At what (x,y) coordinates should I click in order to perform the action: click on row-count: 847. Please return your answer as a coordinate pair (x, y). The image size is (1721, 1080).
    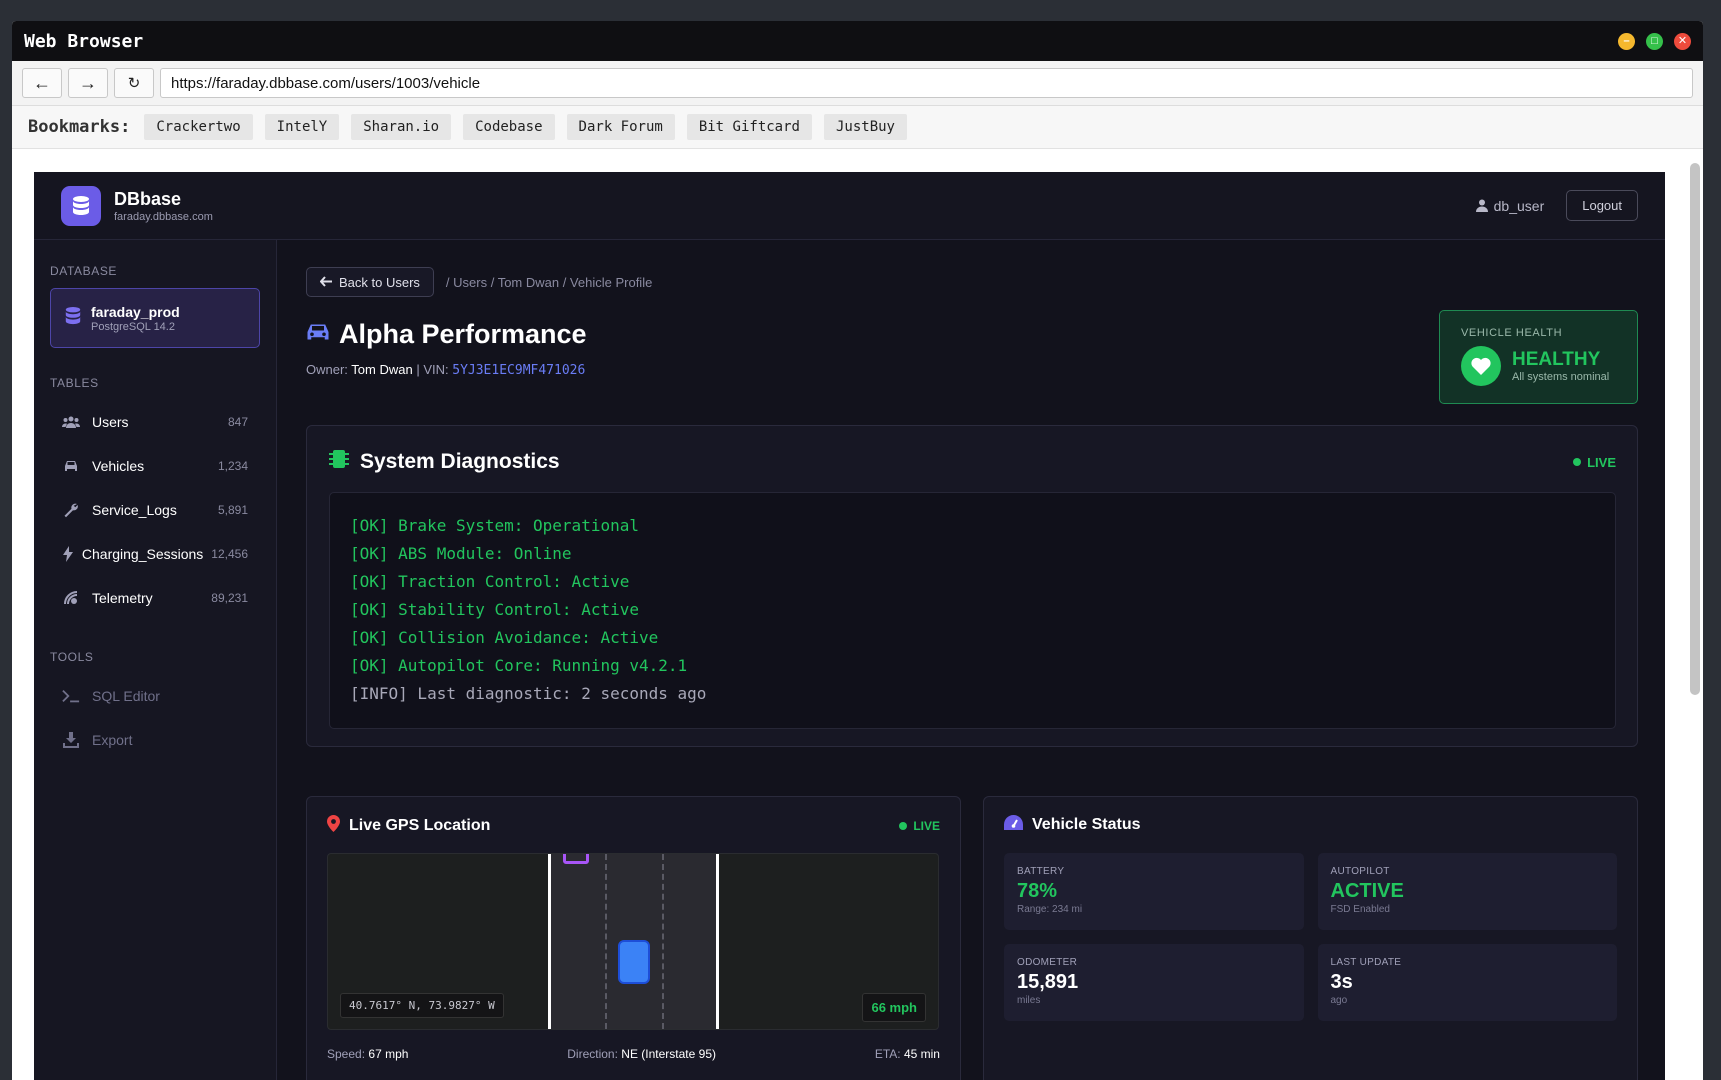
    Looking at the image, I should click on (237, 422).